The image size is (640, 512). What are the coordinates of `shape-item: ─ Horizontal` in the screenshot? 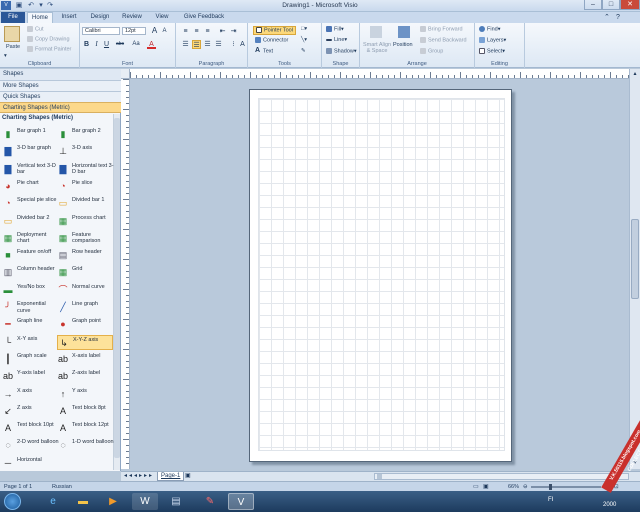 It's located at (30, 463).